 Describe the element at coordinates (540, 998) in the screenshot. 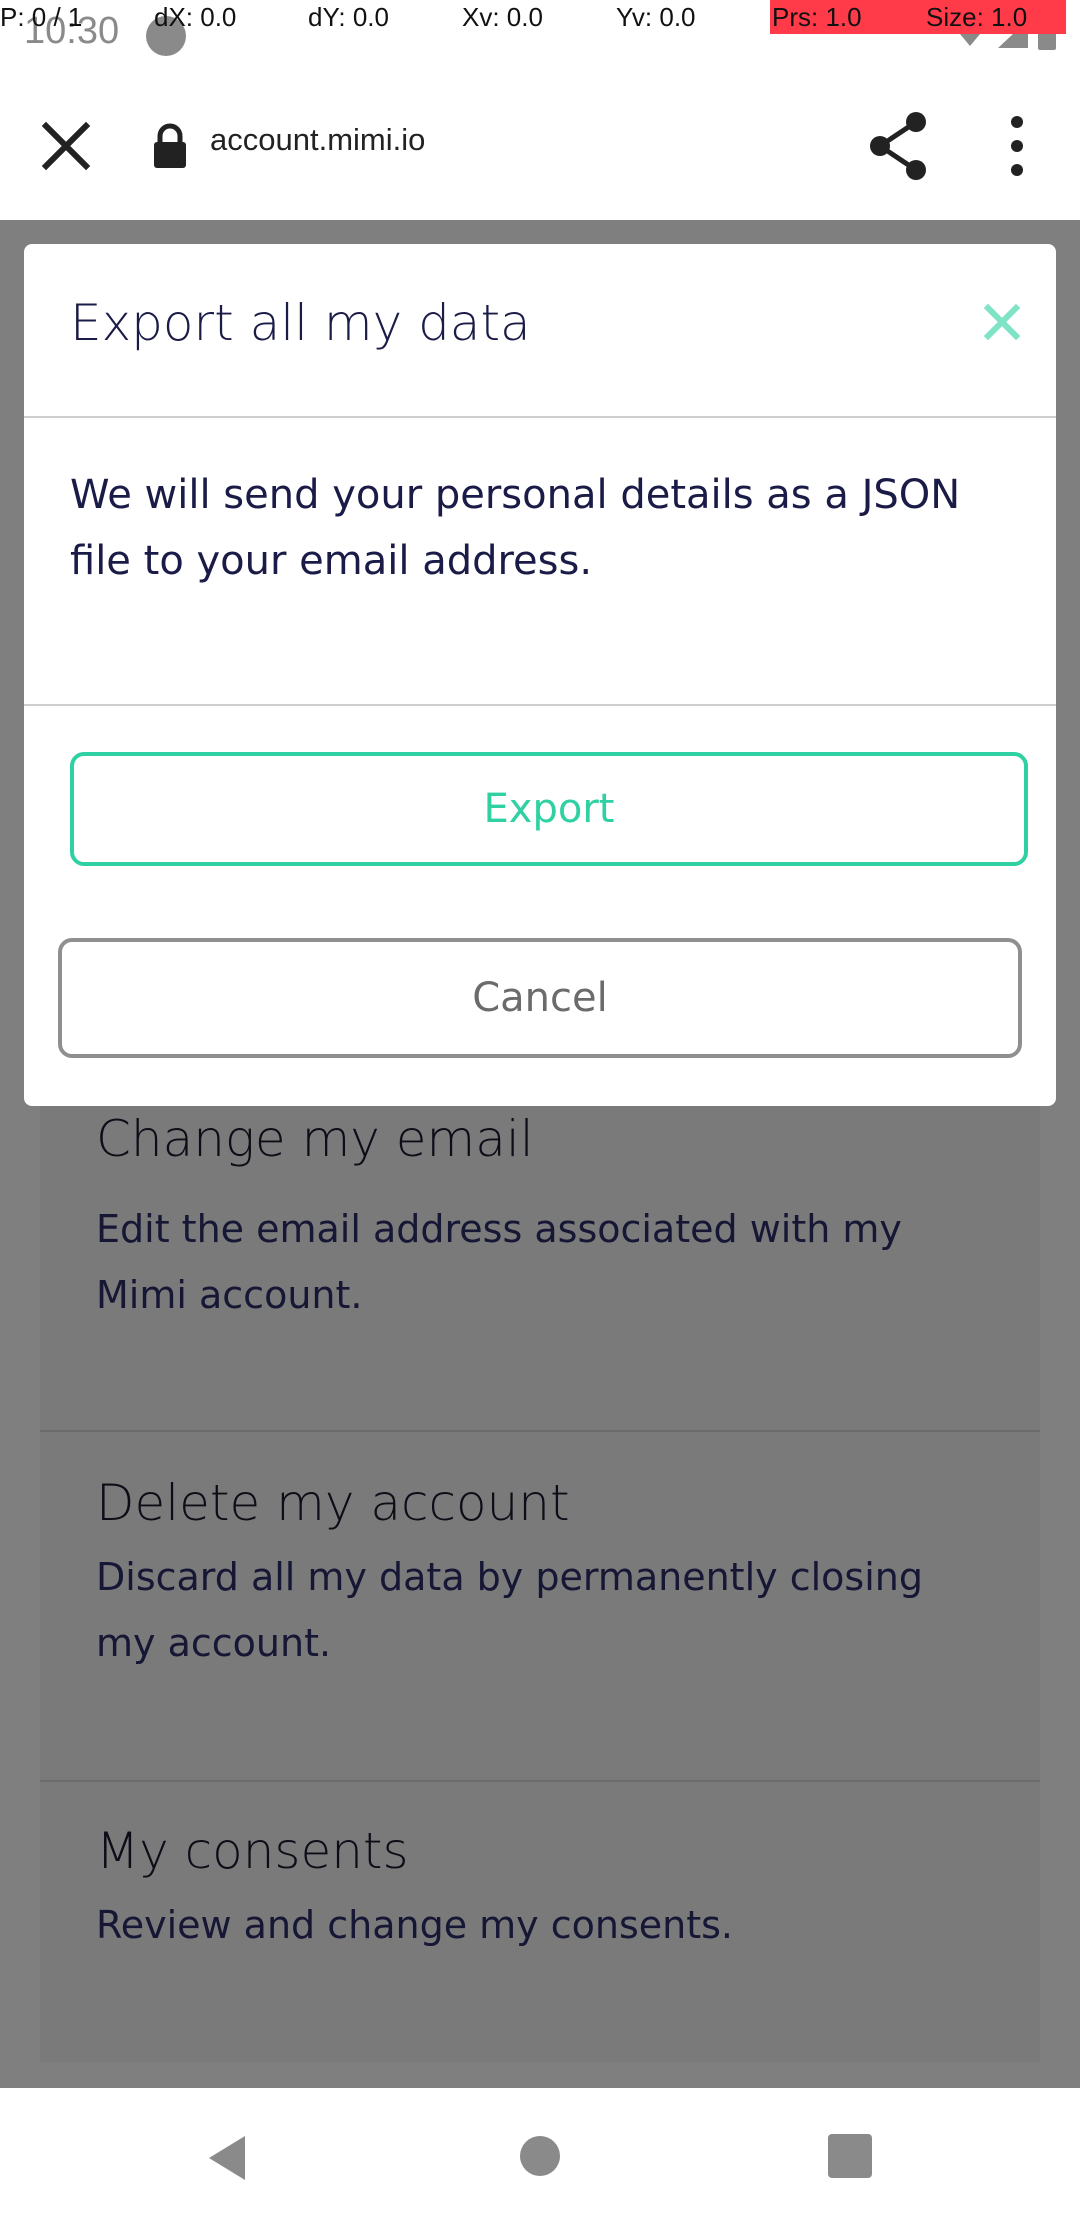

I see `cancel-button: Cancel` at that location.